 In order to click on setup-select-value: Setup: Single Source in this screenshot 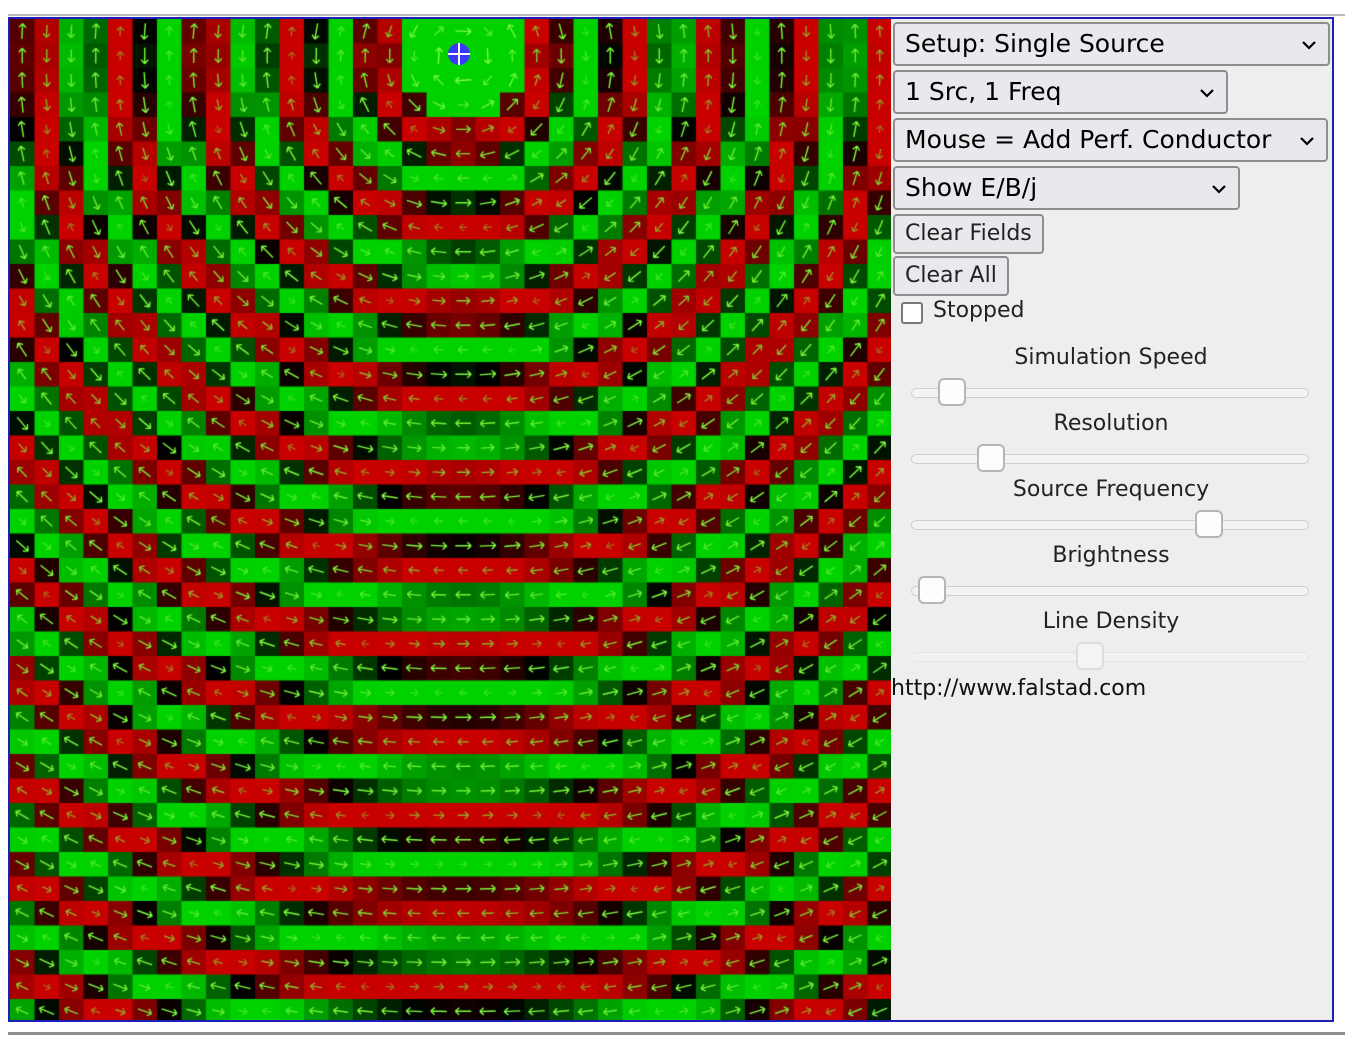, I will do `click(1035, 43)`.